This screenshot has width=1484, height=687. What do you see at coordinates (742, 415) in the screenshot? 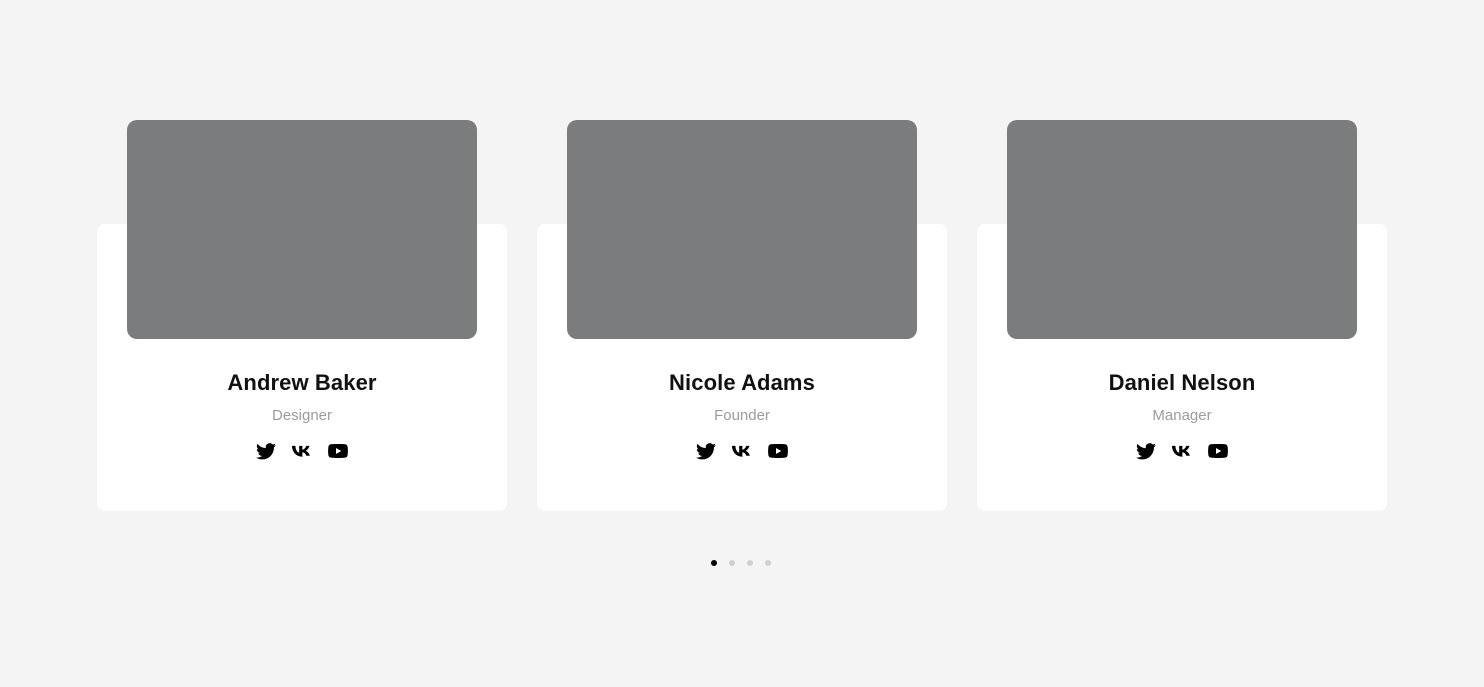
I see `member-role: Founder` at bounding box center [742, 415].